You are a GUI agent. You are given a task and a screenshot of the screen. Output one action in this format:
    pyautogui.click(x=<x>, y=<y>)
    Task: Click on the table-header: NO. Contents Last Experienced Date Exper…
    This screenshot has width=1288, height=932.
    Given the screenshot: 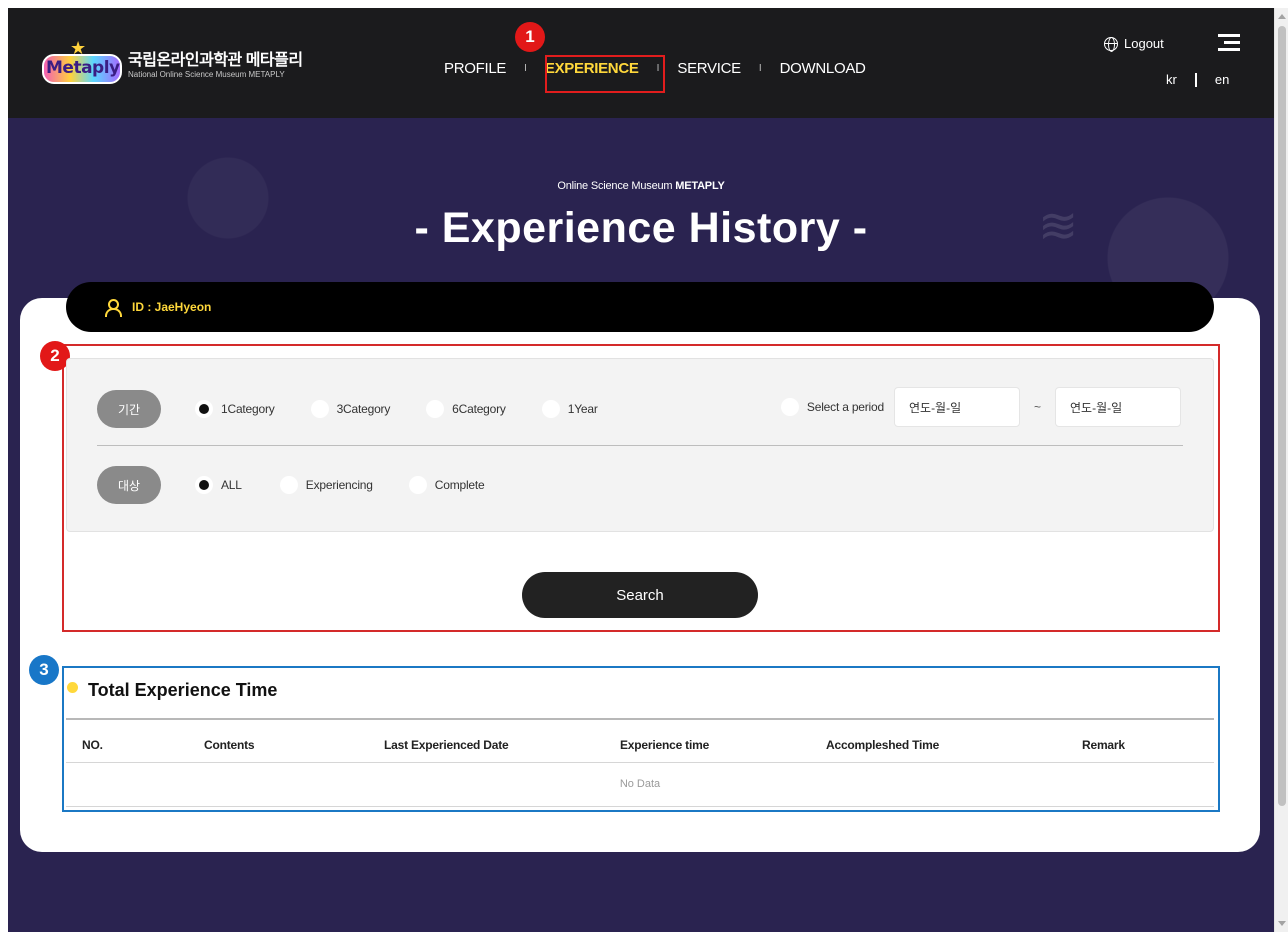 What is the action you would take?
    pyautogui.click(x=640, y=746)
    